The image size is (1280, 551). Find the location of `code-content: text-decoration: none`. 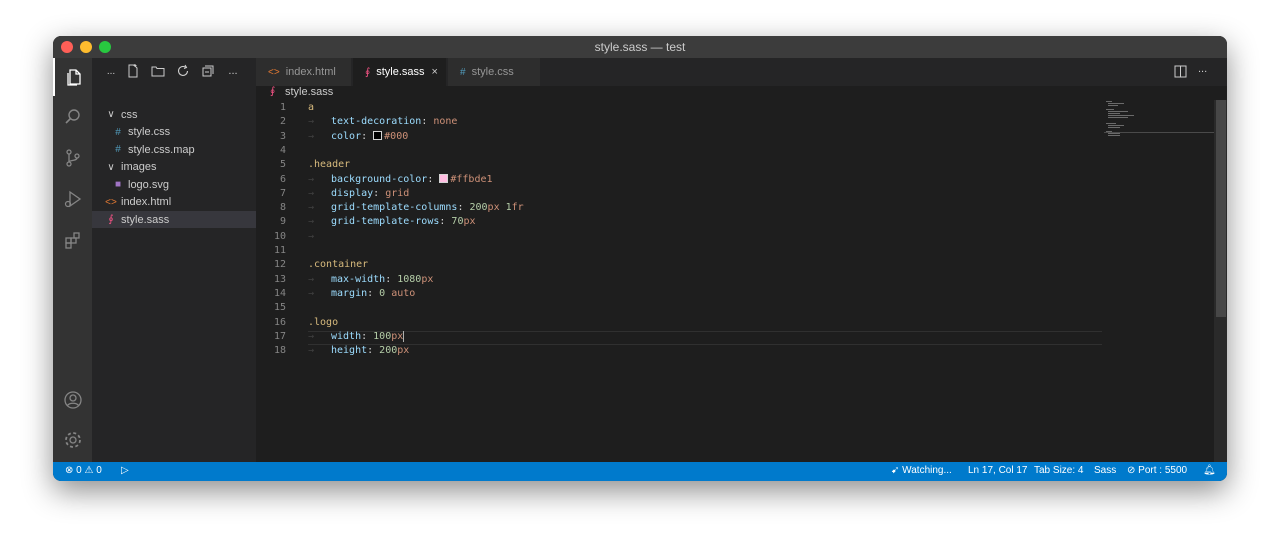

code-content: text-decoration: none is located at coordinates (394, 122).